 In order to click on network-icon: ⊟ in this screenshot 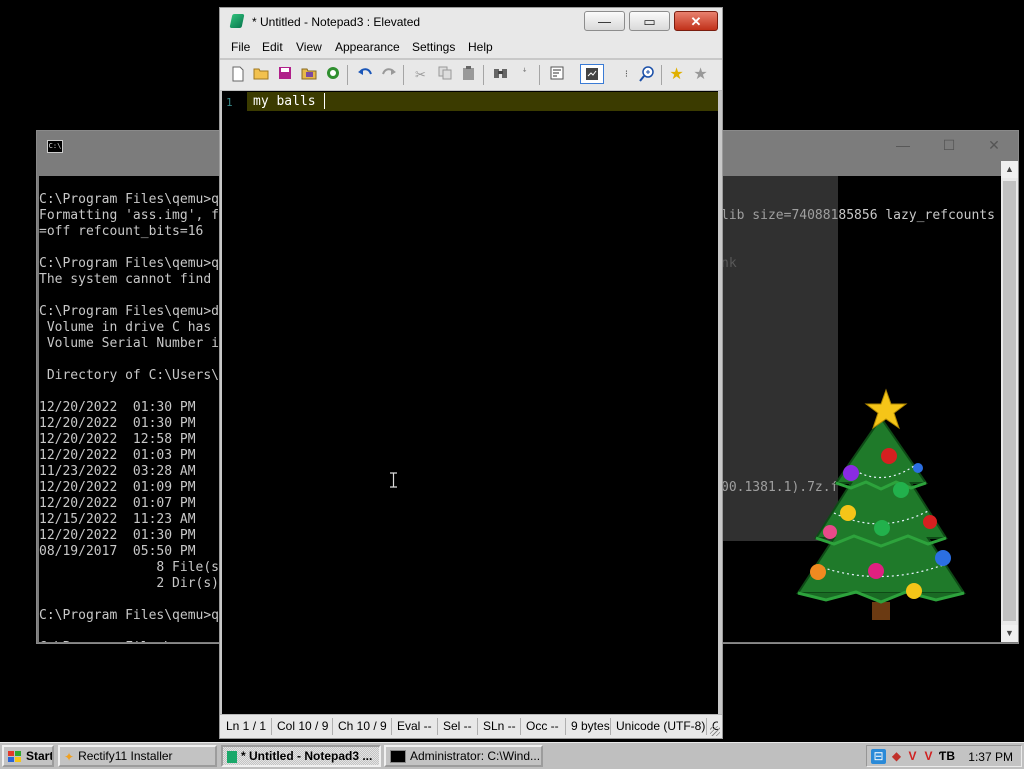, I will do `click(878, 756)`.